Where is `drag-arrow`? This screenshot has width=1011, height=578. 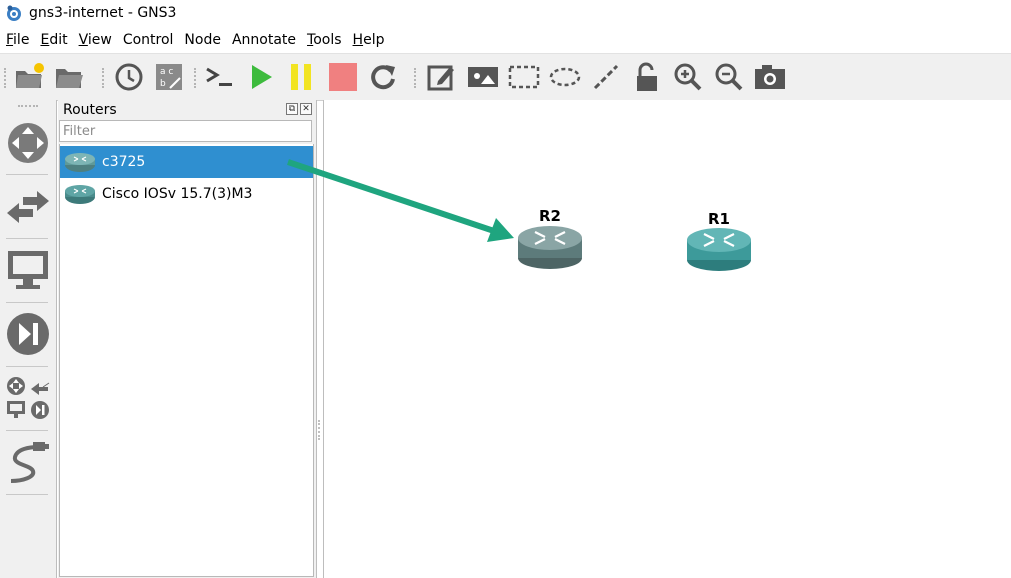
drag-arrow is located at coordinates (391, 196).